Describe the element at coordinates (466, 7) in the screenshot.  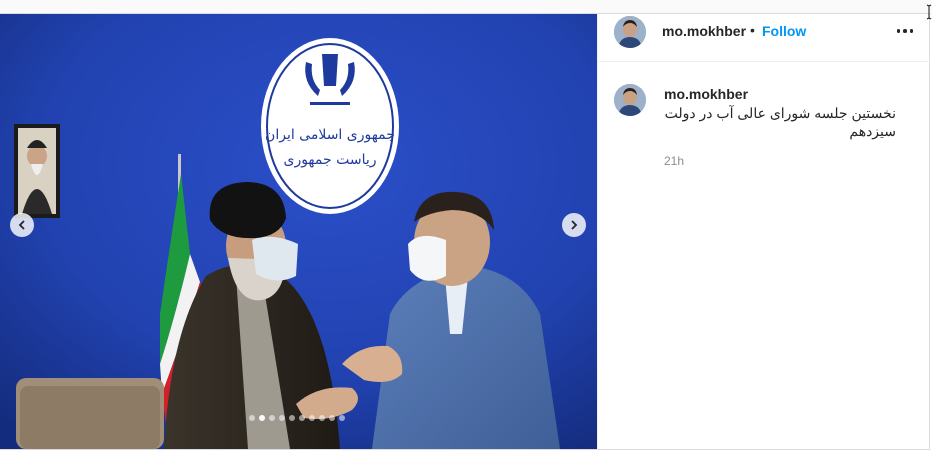
I see `browser-top-strip` at that location.